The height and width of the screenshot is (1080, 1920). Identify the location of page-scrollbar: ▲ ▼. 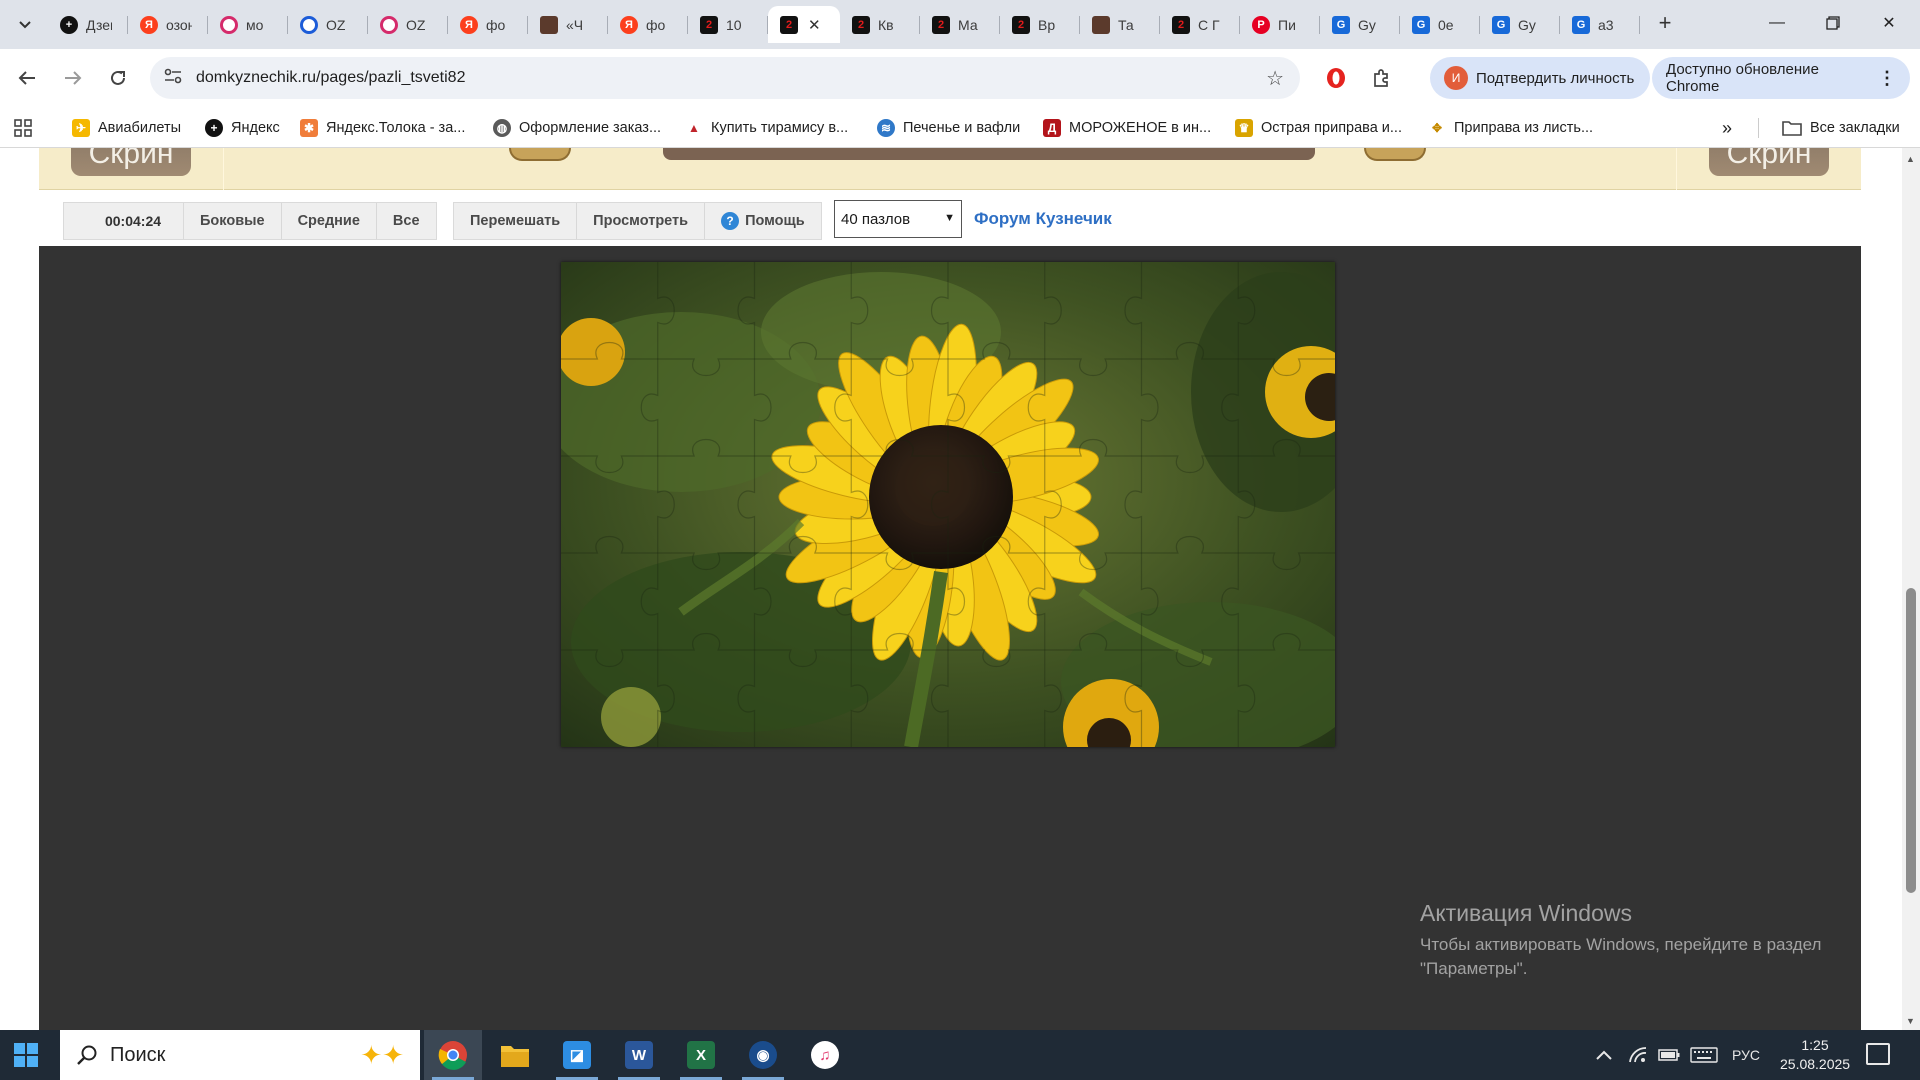
(1911, 589).